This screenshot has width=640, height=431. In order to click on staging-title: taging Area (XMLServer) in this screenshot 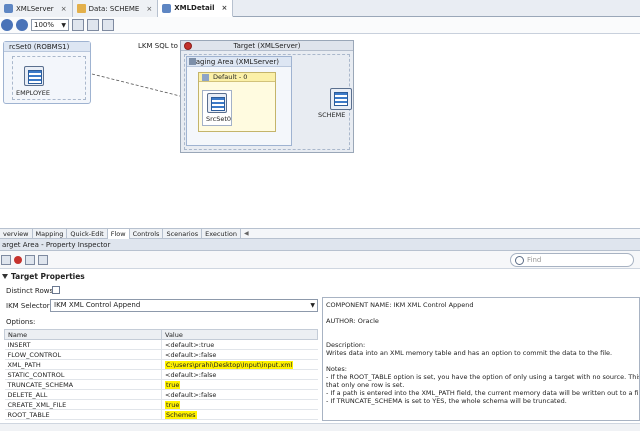, I will do `click(239, 62)`.